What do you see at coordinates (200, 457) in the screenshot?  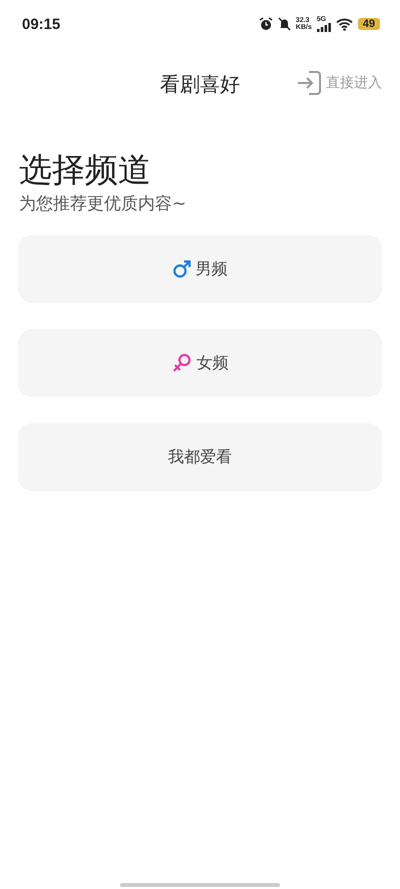 I see `channel-option: 我都爱看` at bounding box center [200, 457].